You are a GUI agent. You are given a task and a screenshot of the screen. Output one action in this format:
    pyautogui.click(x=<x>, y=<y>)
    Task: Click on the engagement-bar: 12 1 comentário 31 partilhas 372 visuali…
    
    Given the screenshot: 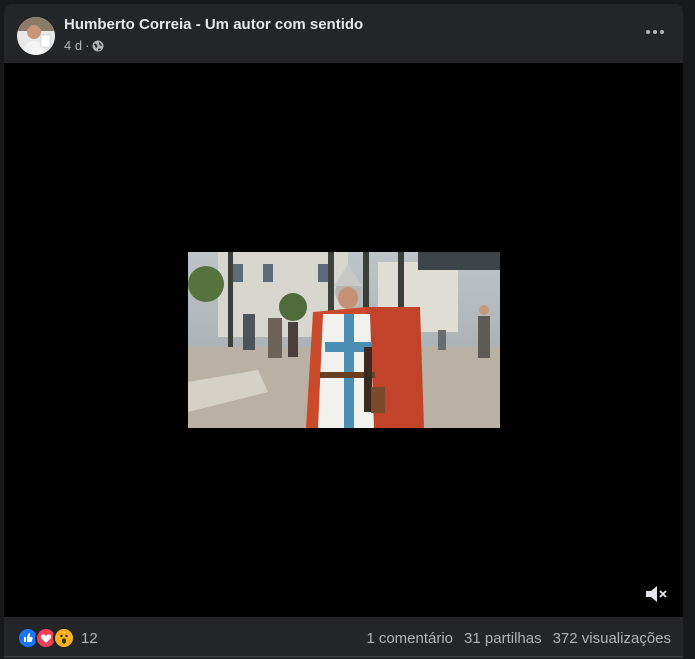 What is the action you would take?
    pyautogui.click(x=343, y=638)
    